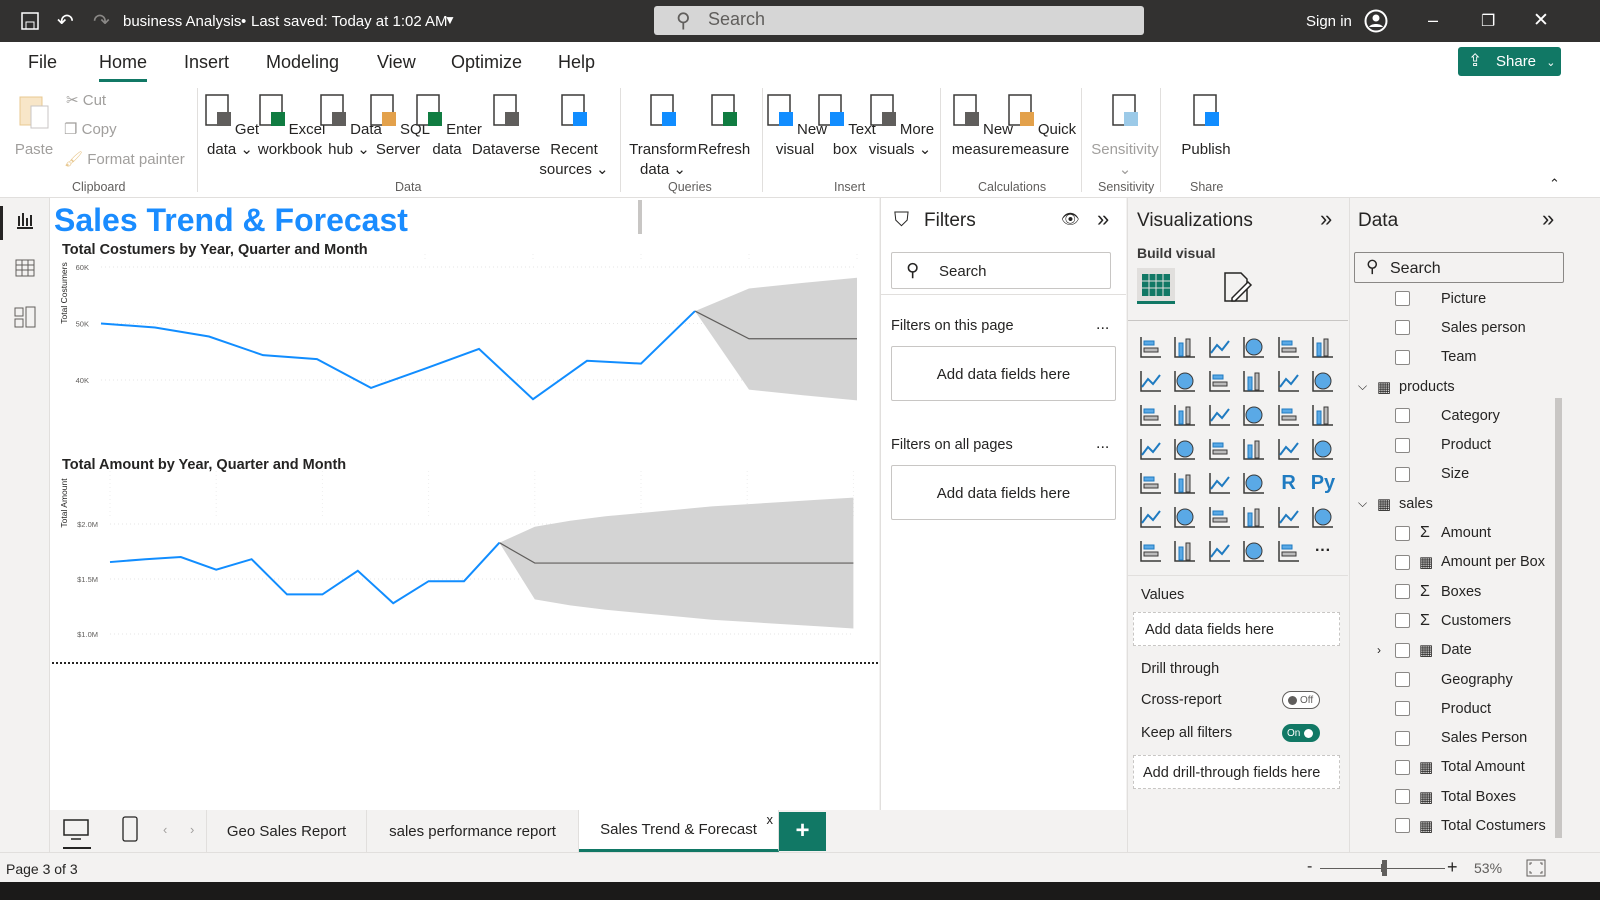  I want to click on power-automate-icon, so click(1185, 551).